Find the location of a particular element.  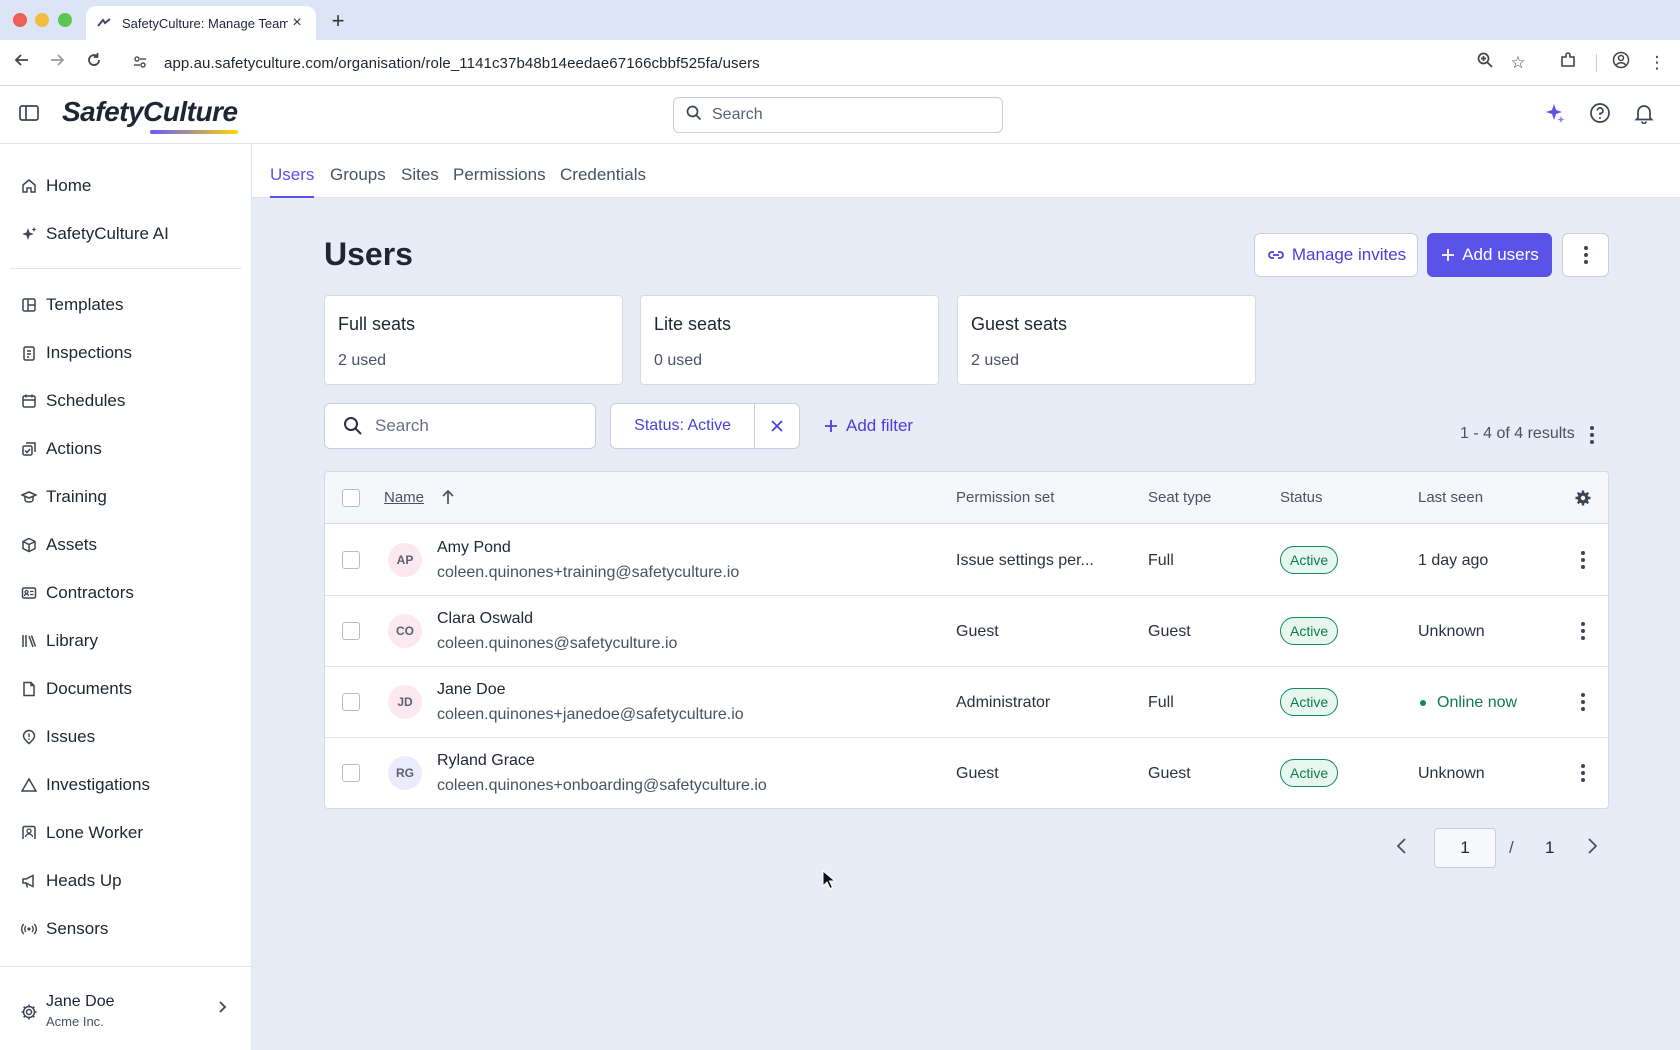

zoom-icon is located at coordinates (1485, 63).